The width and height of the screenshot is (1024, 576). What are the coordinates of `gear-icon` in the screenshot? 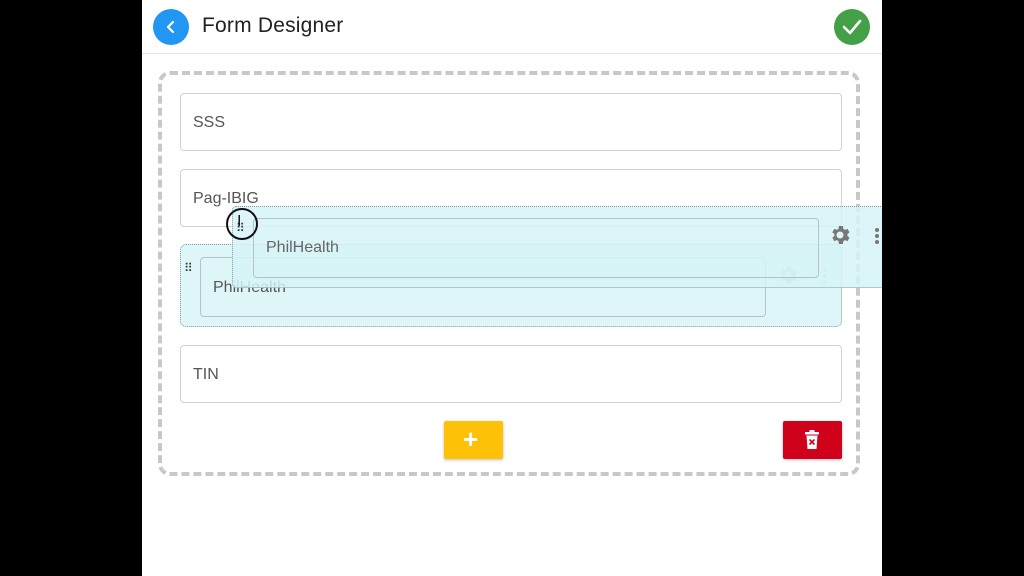 It's located at (840, 235).